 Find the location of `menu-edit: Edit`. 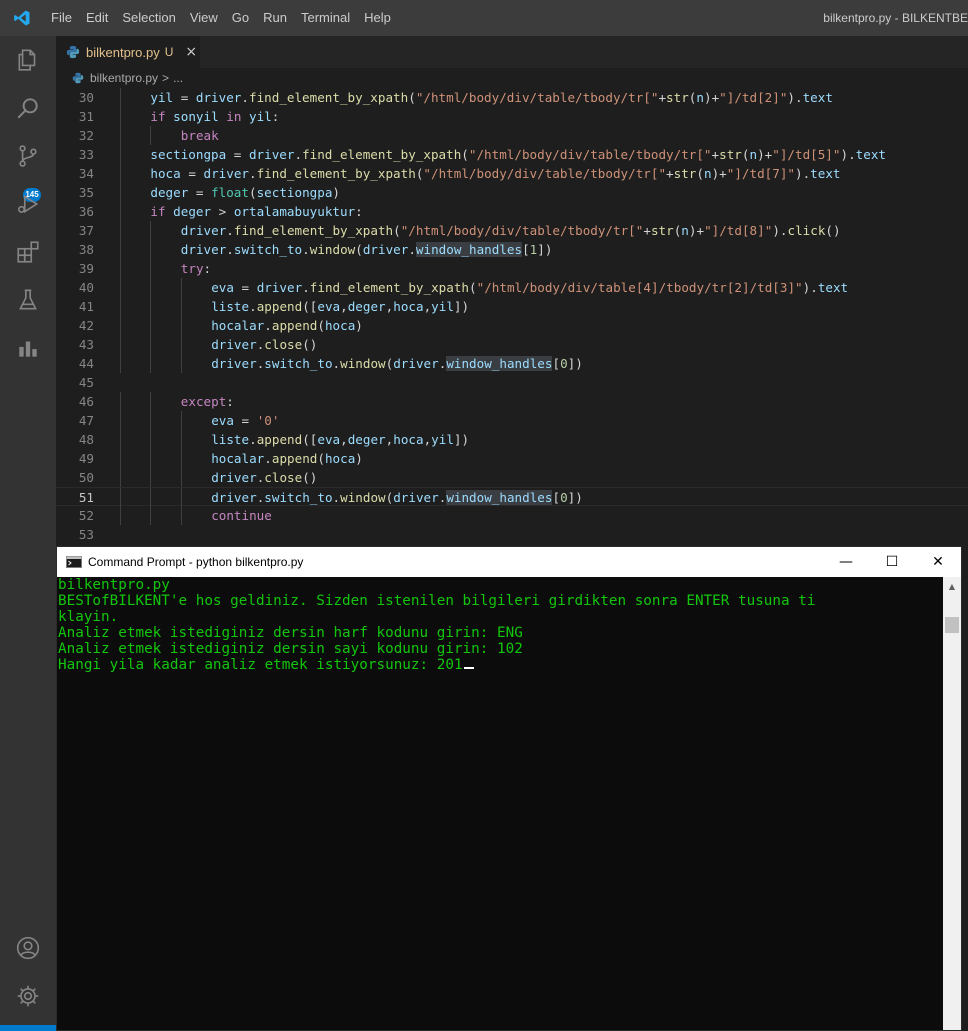

menu-edit: Edit is located at coordinates (97, 18).